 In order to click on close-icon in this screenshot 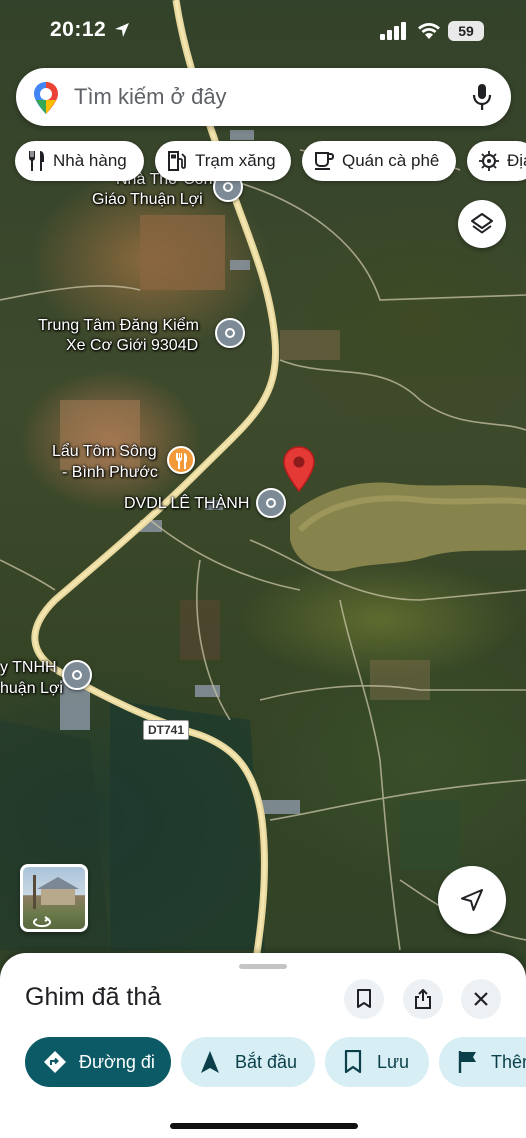, I will do `click(481, 999)`.